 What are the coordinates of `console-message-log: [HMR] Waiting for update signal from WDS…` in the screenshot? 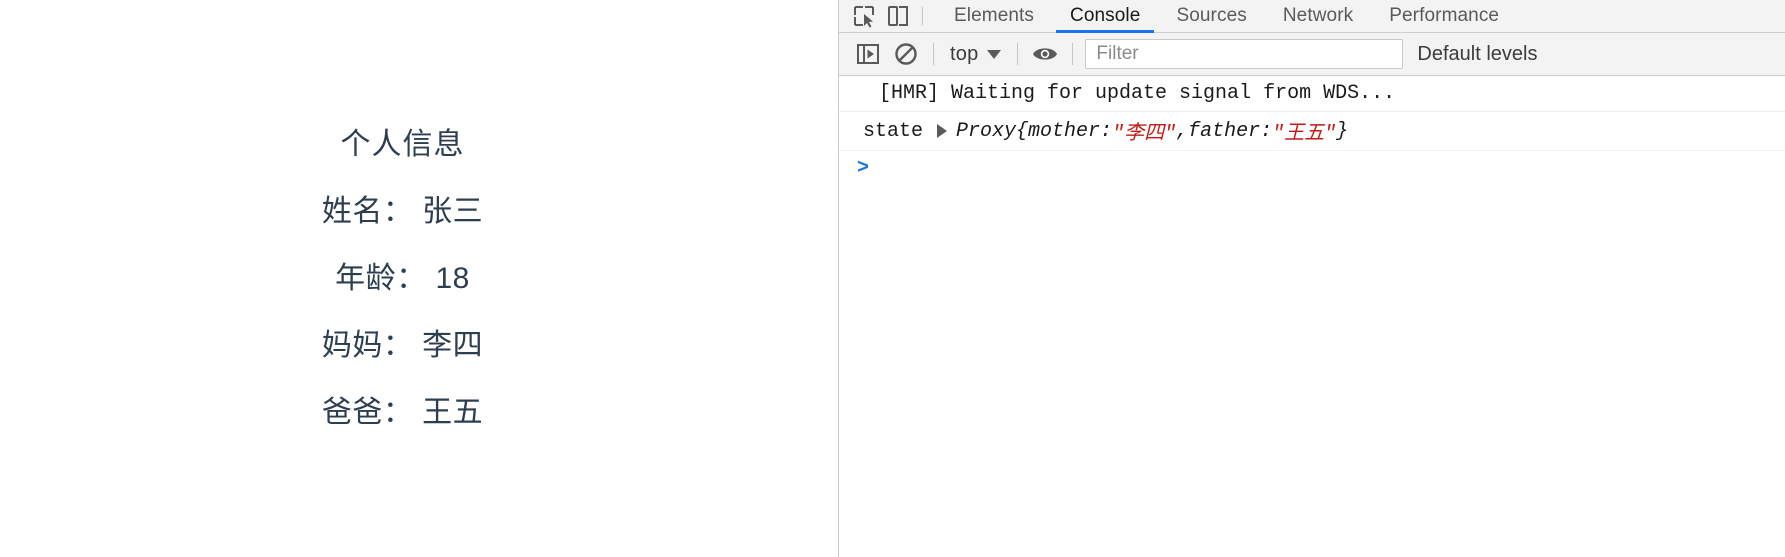 It's located at (1312, 94).